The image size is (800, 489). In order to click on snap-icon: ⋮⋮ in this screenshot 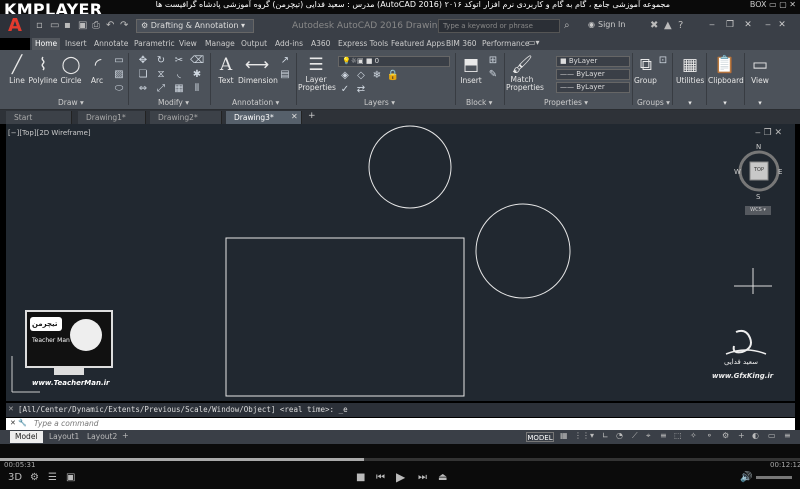, I will do `click(582, 435)`.